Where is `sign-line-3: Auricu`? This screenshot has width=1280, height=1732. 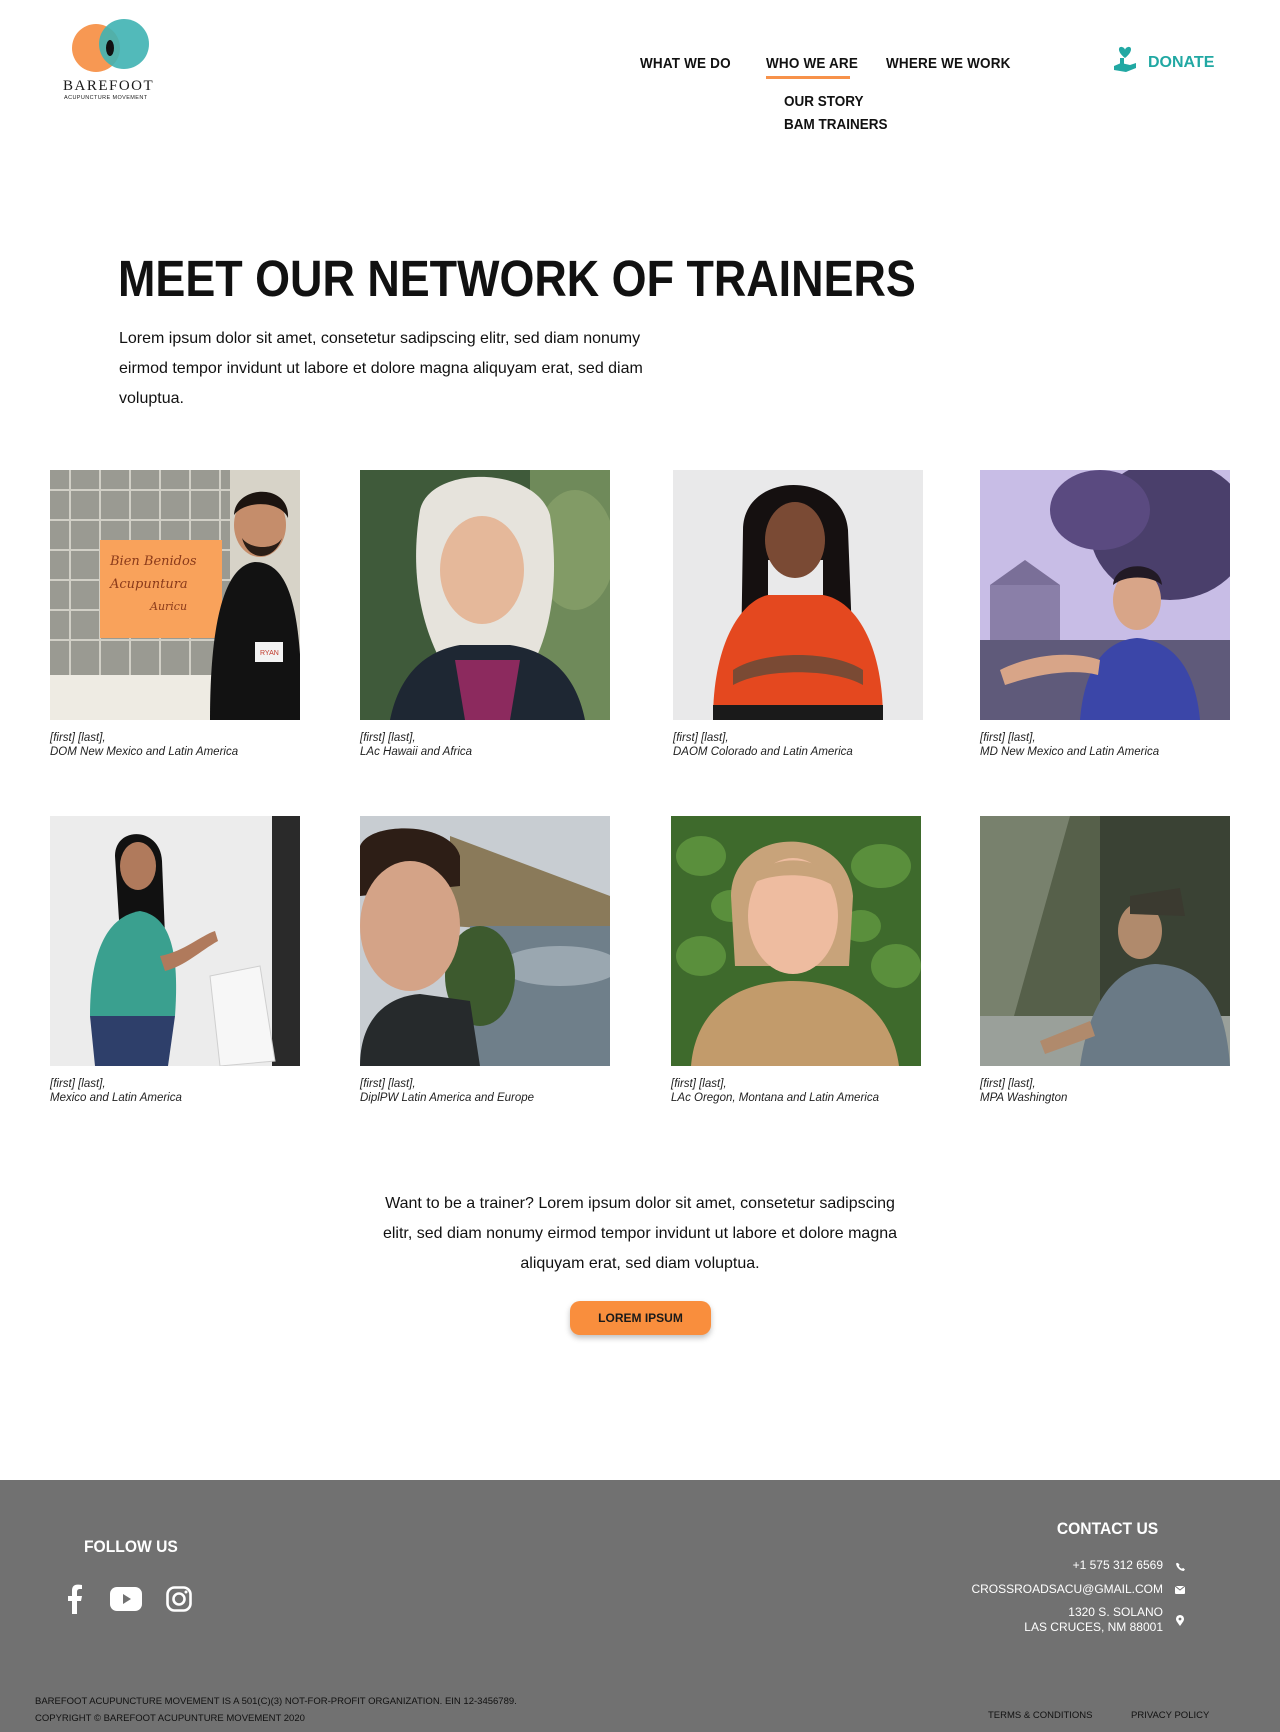
sign-line-3: Auricu is located at coordinates (168, 606).